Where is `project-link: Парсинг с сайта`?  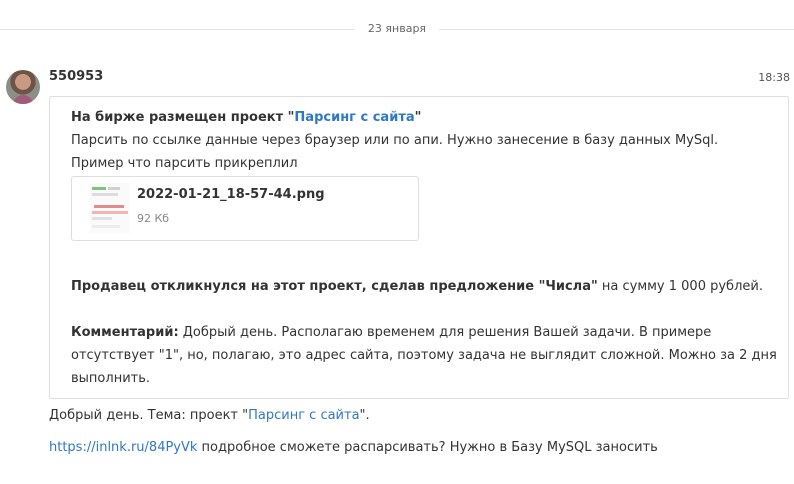 project-link: Парсинг с сайта is located at coordinates (354, 117).